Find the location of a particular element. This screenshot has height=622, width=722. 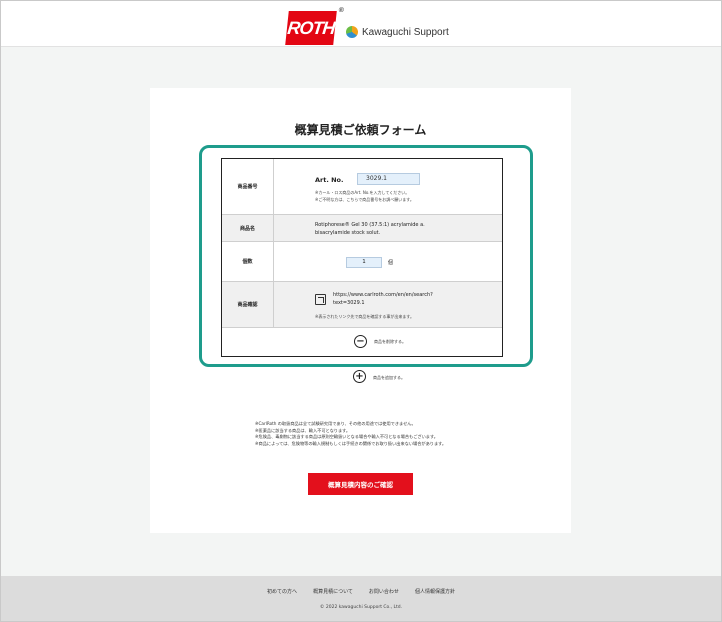

kawaguchi-logo: Kawaguchi Support is located at coordinates (397, 32).